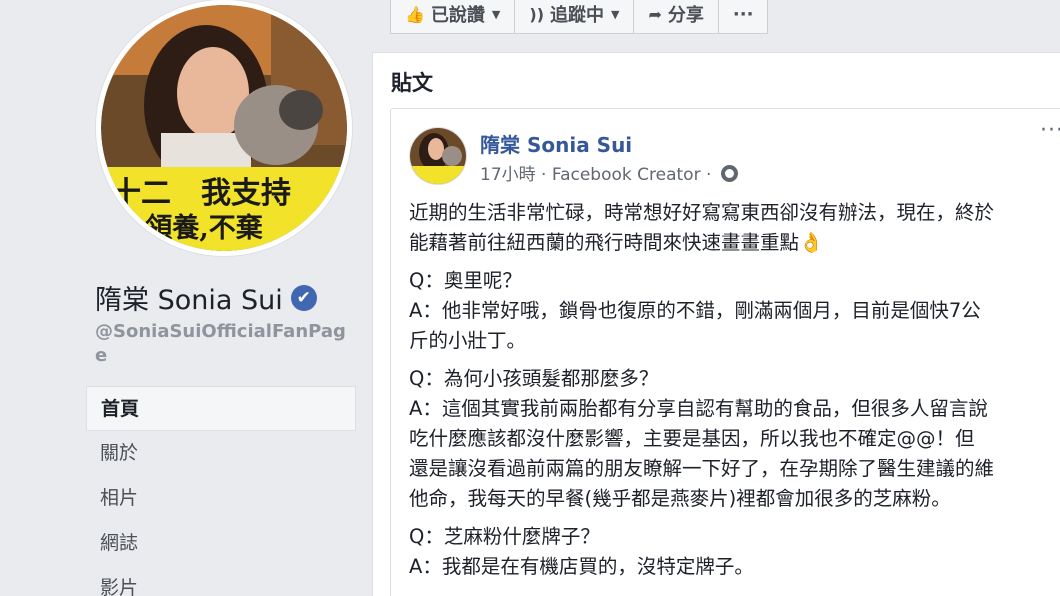 This screenshot has width=1060, height=596. I want to click on liked-button: 👍 已說讚 ▼, so click(453, 17).